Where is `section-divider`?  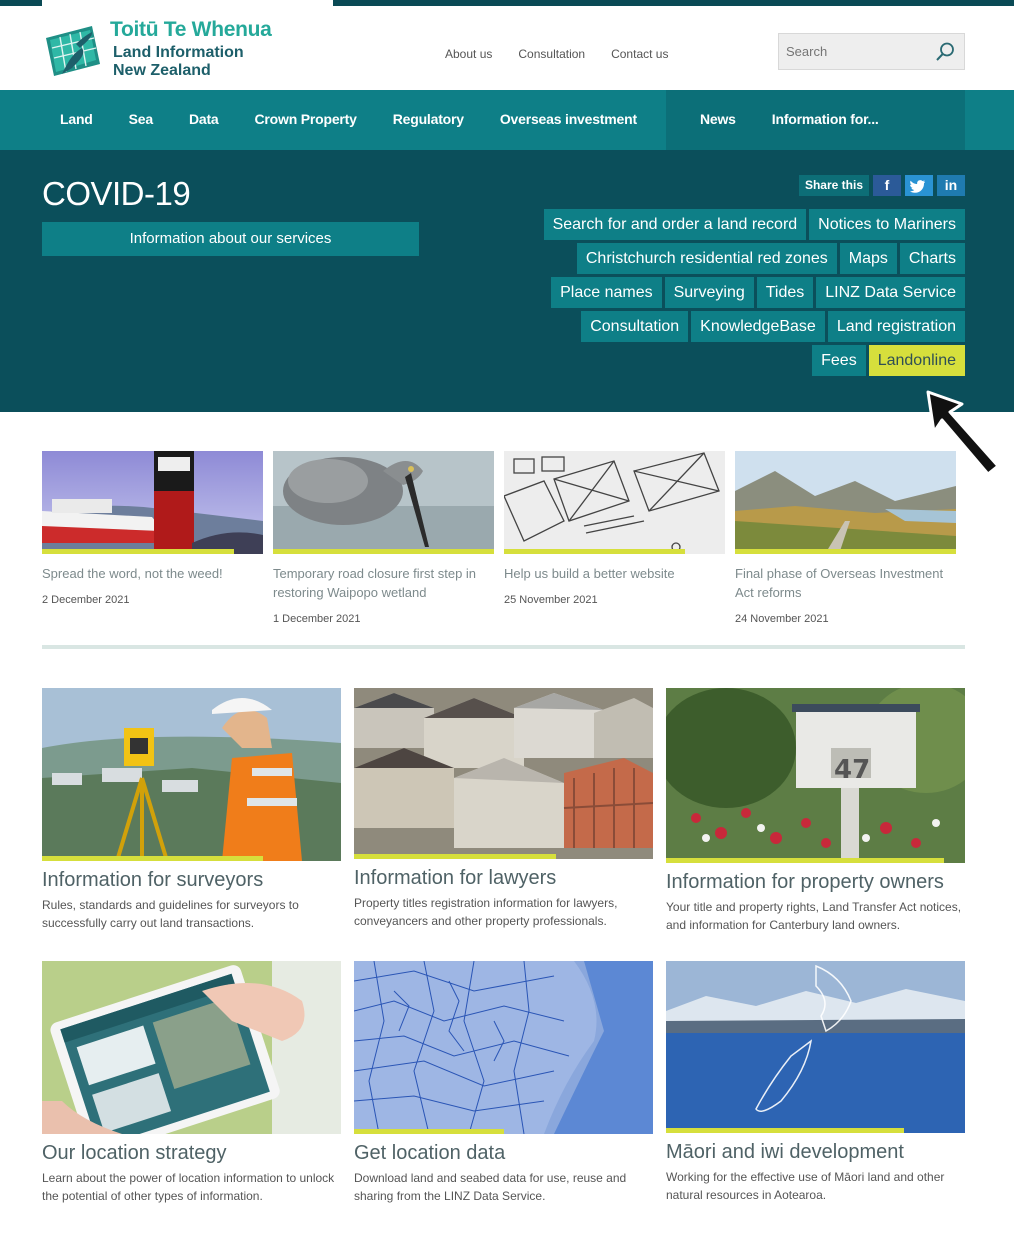
section-divider is located at coordinates (503, 647).